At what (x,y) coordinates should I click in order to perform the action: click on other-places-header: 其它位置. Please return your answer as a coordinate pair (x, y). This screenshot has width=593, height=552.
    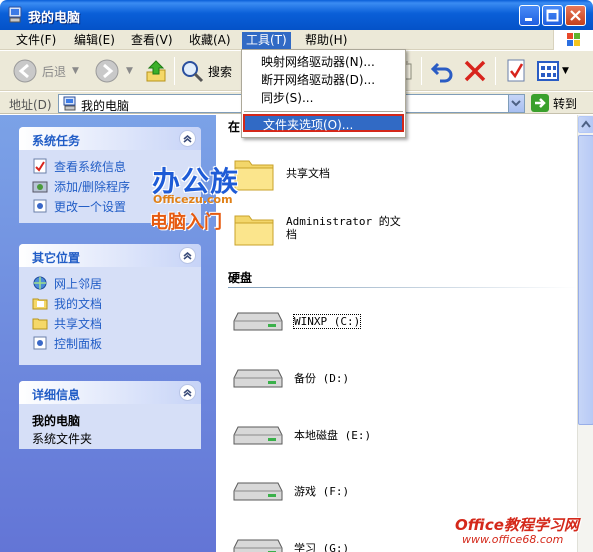
    Looking at the image, I should click on (110, 255).